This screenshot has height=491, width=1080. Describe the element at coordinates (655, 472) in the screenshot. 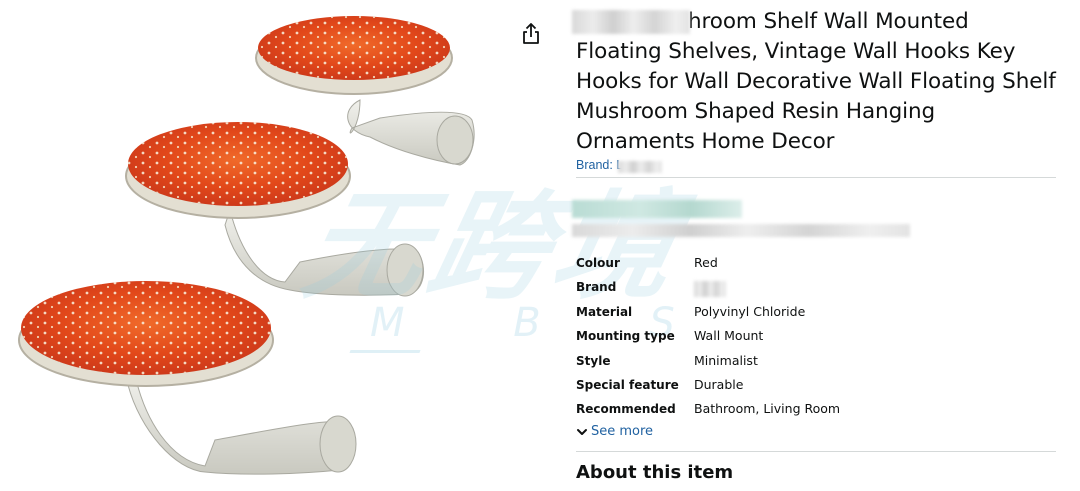

I see `about-heading: About this item` at that location.